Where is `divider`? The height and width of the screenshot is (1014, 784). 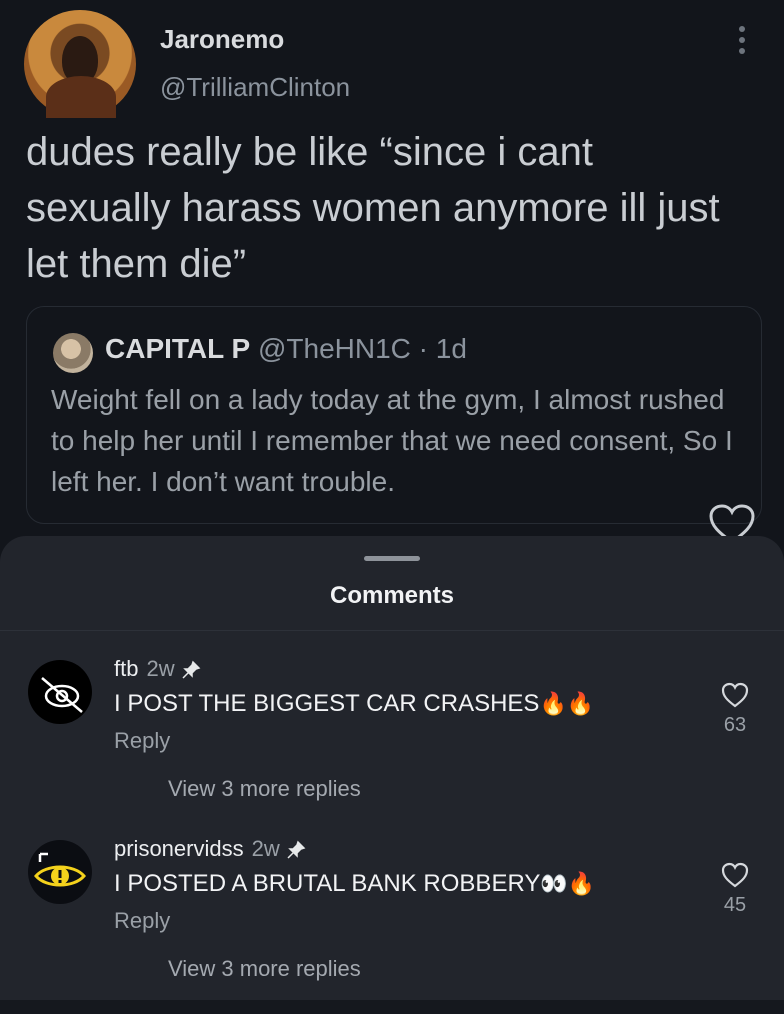
divider is located at coordinates (392, 630).